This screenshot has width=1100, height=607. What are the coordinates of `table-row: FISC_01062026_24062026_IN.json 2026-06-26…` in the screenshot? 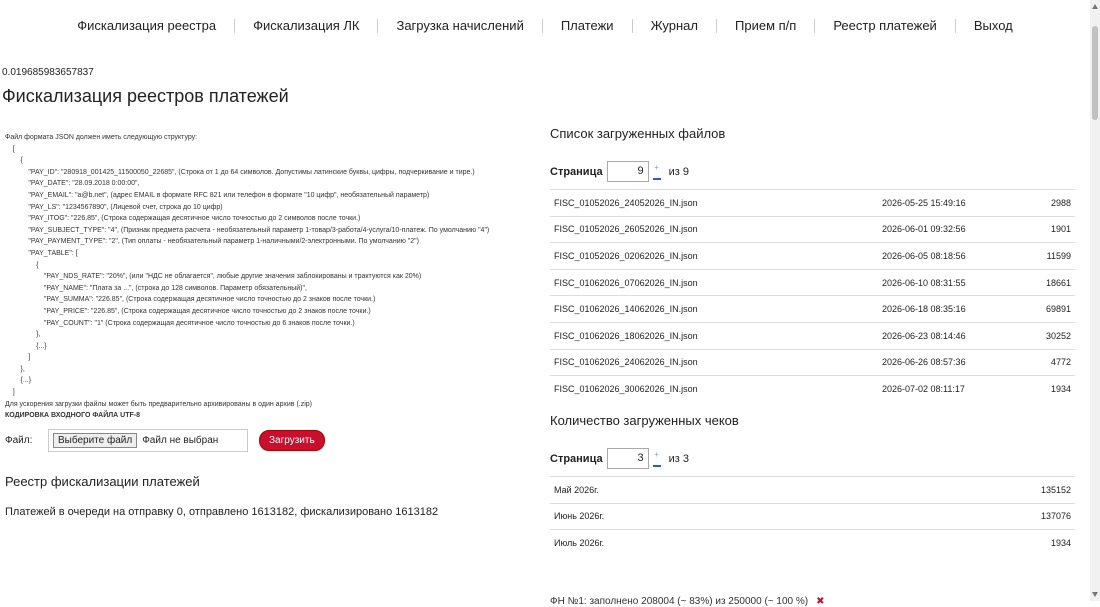 It's located at (812, 362).